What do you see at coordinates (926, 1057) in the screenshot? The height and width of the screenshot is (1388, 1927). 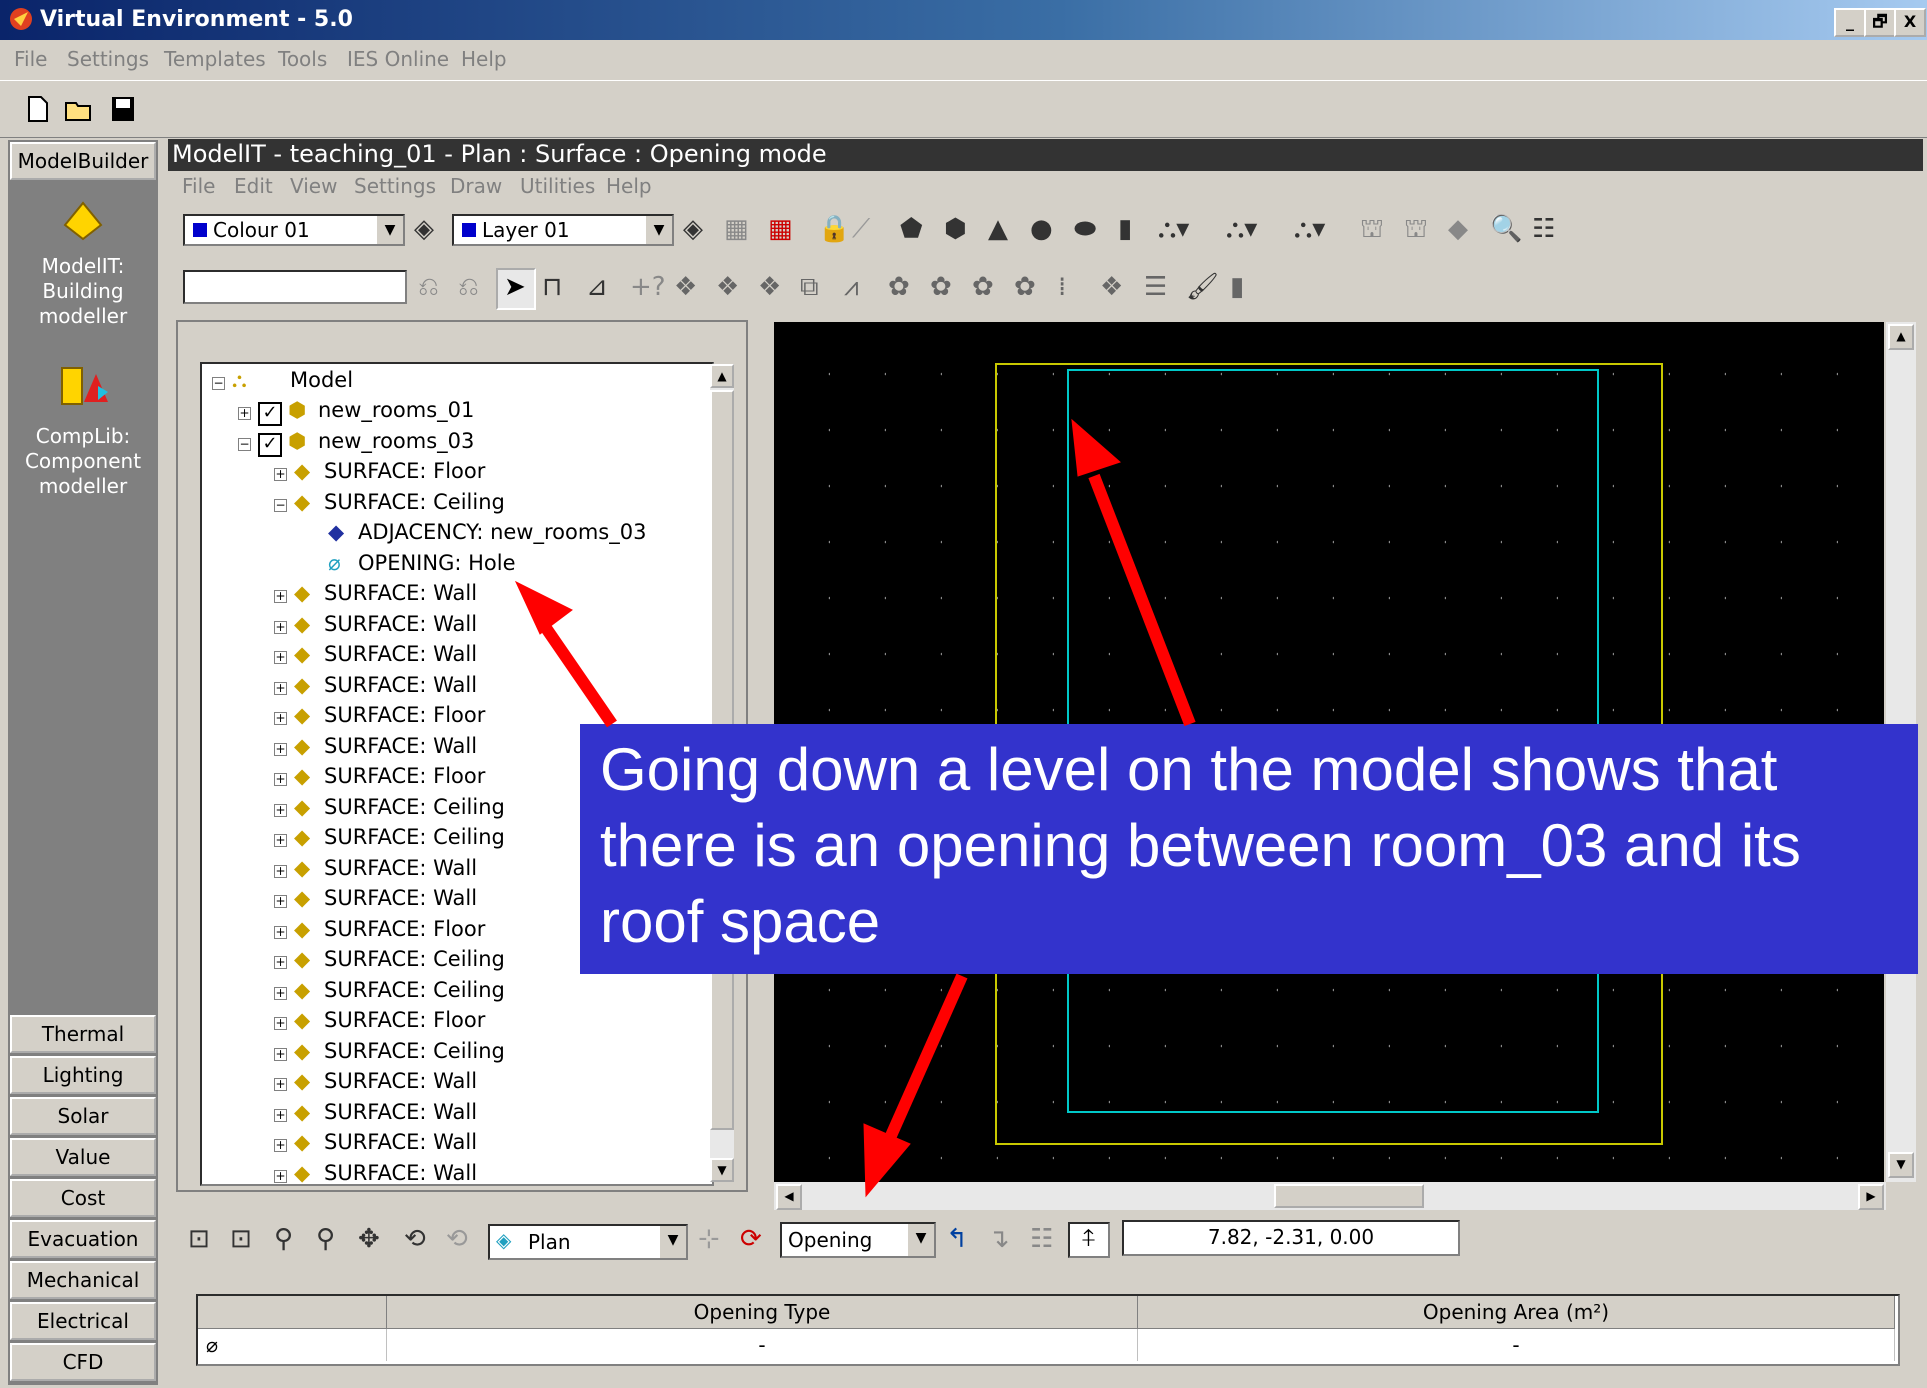 I see `arrow-to-mode-select` at bounding box center [926, 1057].